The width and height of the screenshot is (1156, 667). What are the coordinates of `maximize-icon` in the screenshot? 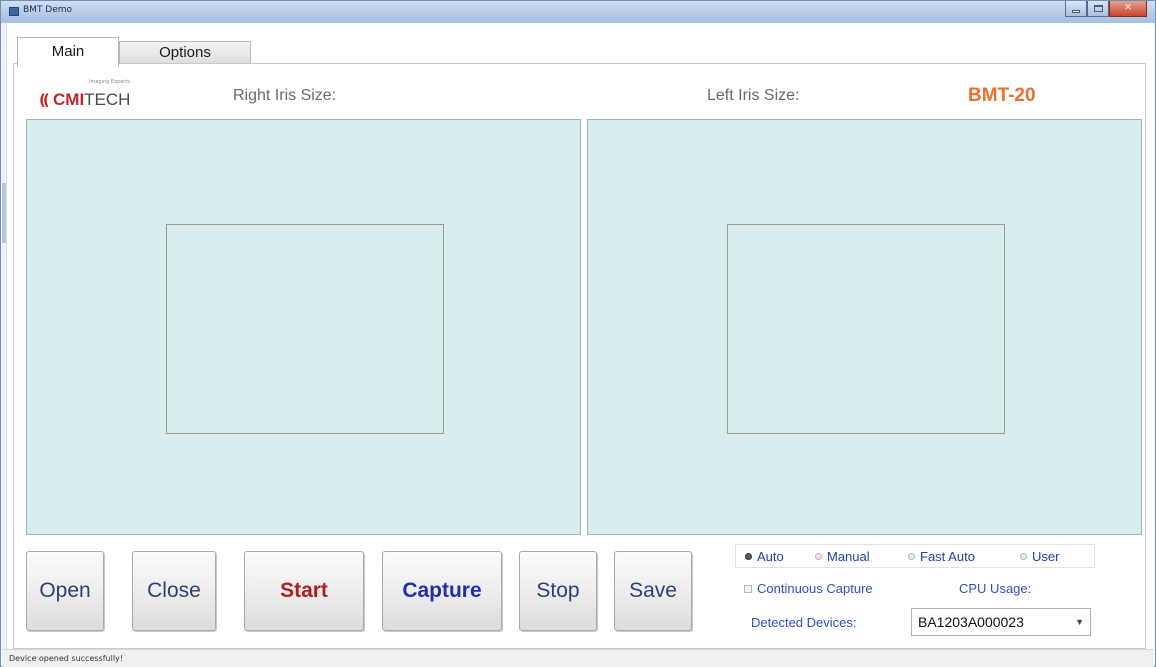 It's located at (1098, 8).